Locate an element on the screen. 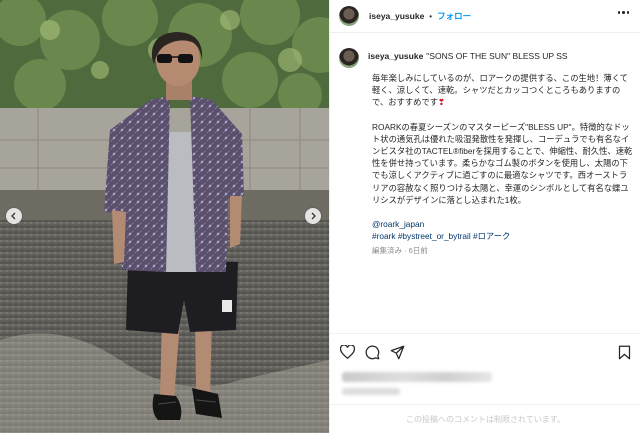 This screenshot has height=433, width=640. avatar is located at coordinates (349, 16).